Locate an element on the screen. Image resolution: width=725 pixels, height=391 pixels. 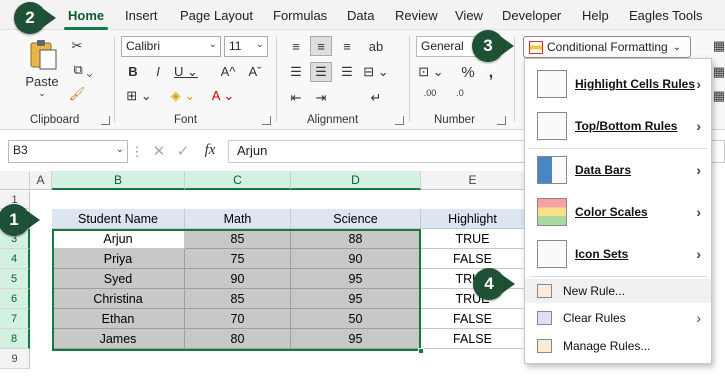
tab-review: Review is located at coordinates (416, 15).